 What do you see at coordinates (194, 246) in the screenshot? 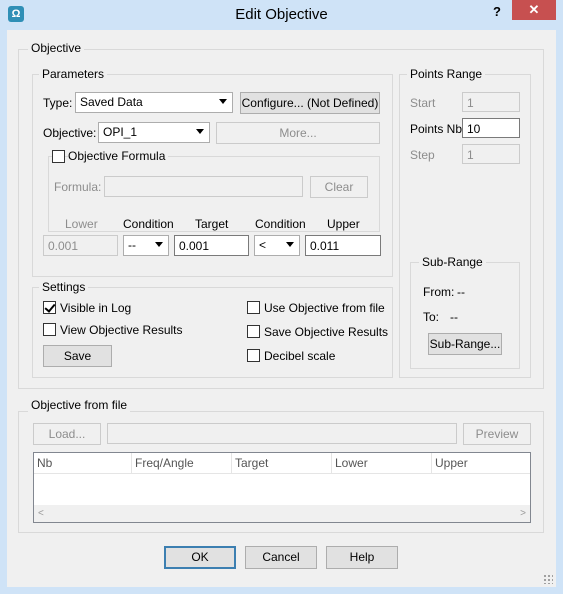
I see `target-field-value: 0.001` at bounding box center [194, 246].